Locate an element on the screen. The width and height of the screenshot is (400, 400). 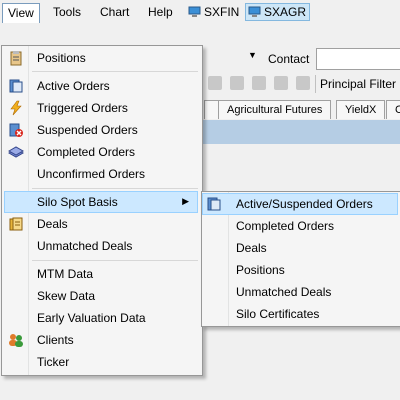
lightning-icon is located at coordinates (16, 108).